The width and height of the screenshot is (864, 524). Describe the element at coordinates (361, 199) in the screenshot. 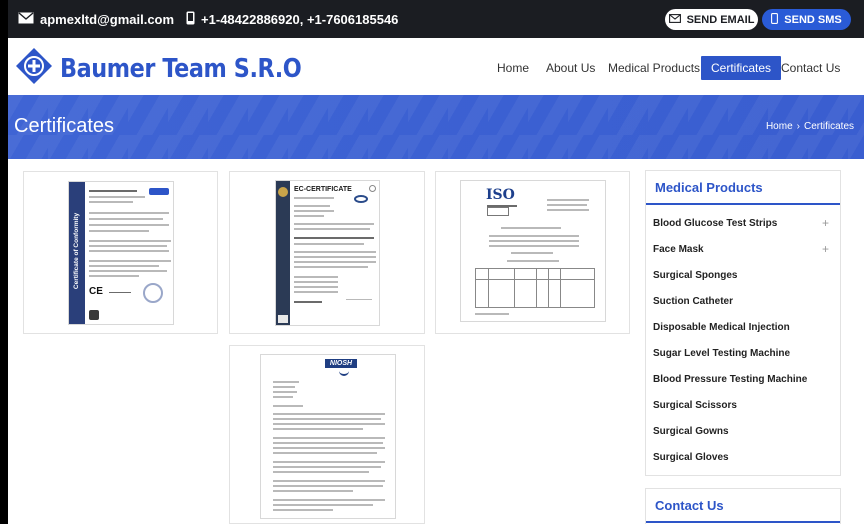

I see `eye-logo-icon` at that location.